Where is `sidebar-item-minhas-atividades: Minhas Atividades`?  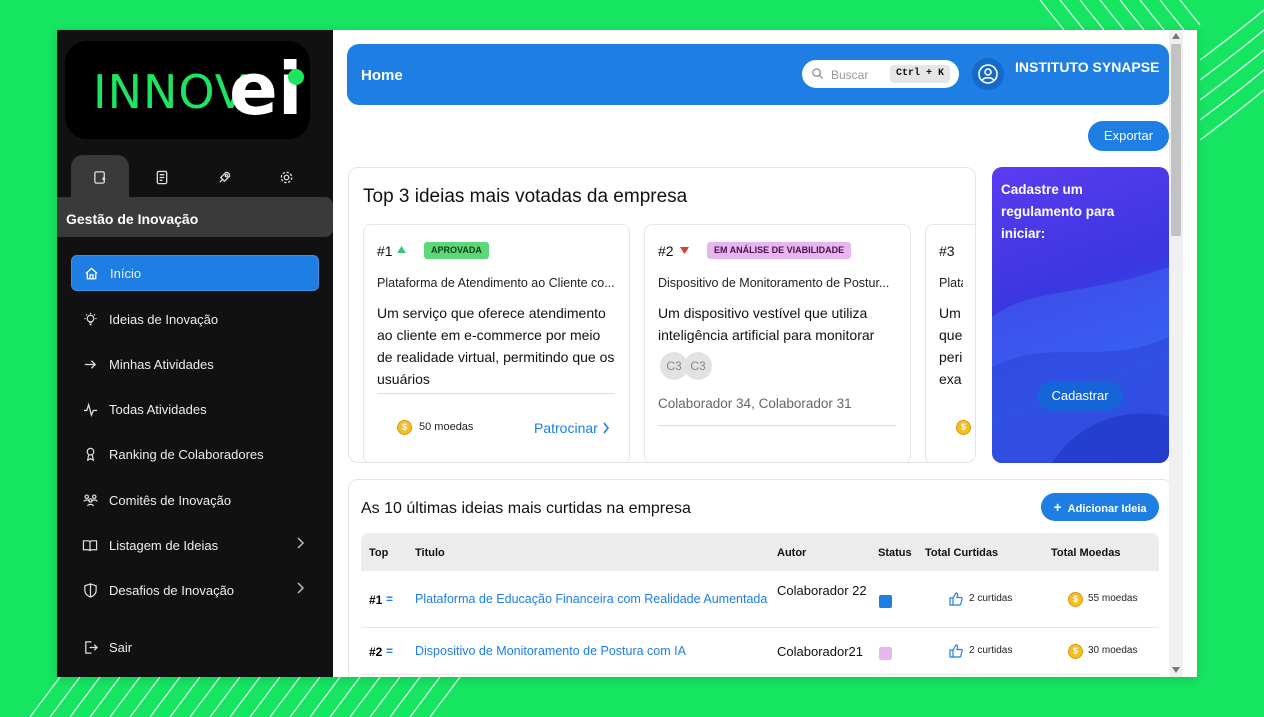
sidebar-item-minhas-atividades: Minhas Atividades is located at coordinates (195, 364).